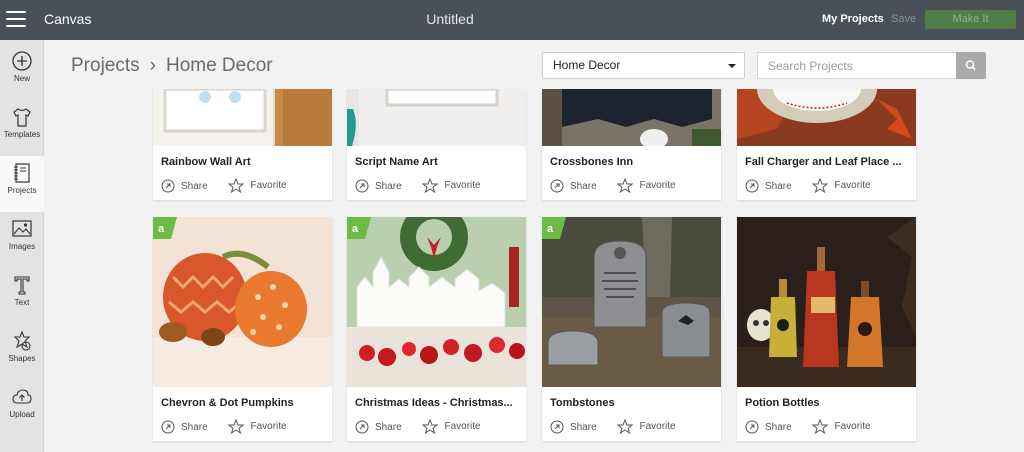  I want to click on project-card: Script Name Art Share Favorite, so click(436, 144).